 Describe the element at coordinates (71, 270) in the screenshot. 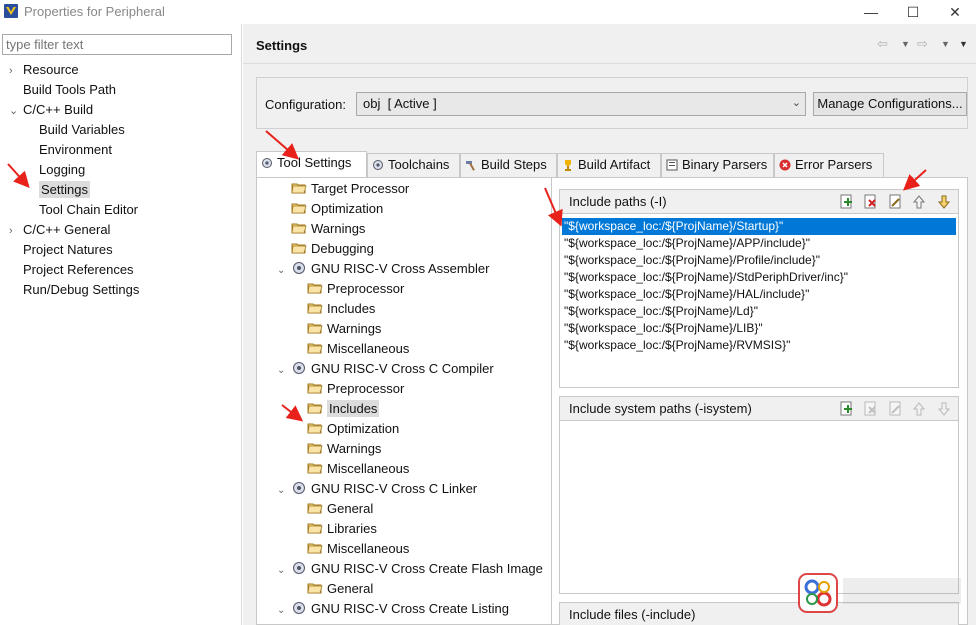

I see `tree-item-project-references: Project References` at that location.